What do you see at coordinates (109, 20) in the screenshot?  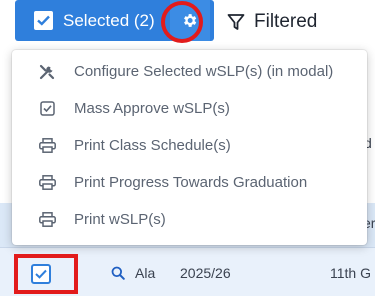 I see `selected-count-label: Selected (2)` at bounding box center [109, 20].